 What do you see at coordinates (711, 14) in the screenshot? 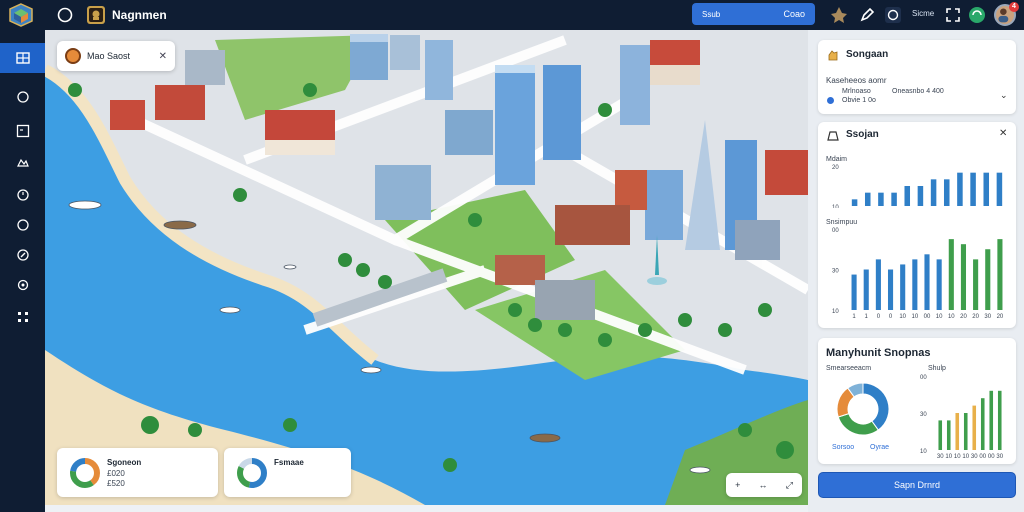
I see `search-prefix: Ssub` at bounding box center [711, 14].